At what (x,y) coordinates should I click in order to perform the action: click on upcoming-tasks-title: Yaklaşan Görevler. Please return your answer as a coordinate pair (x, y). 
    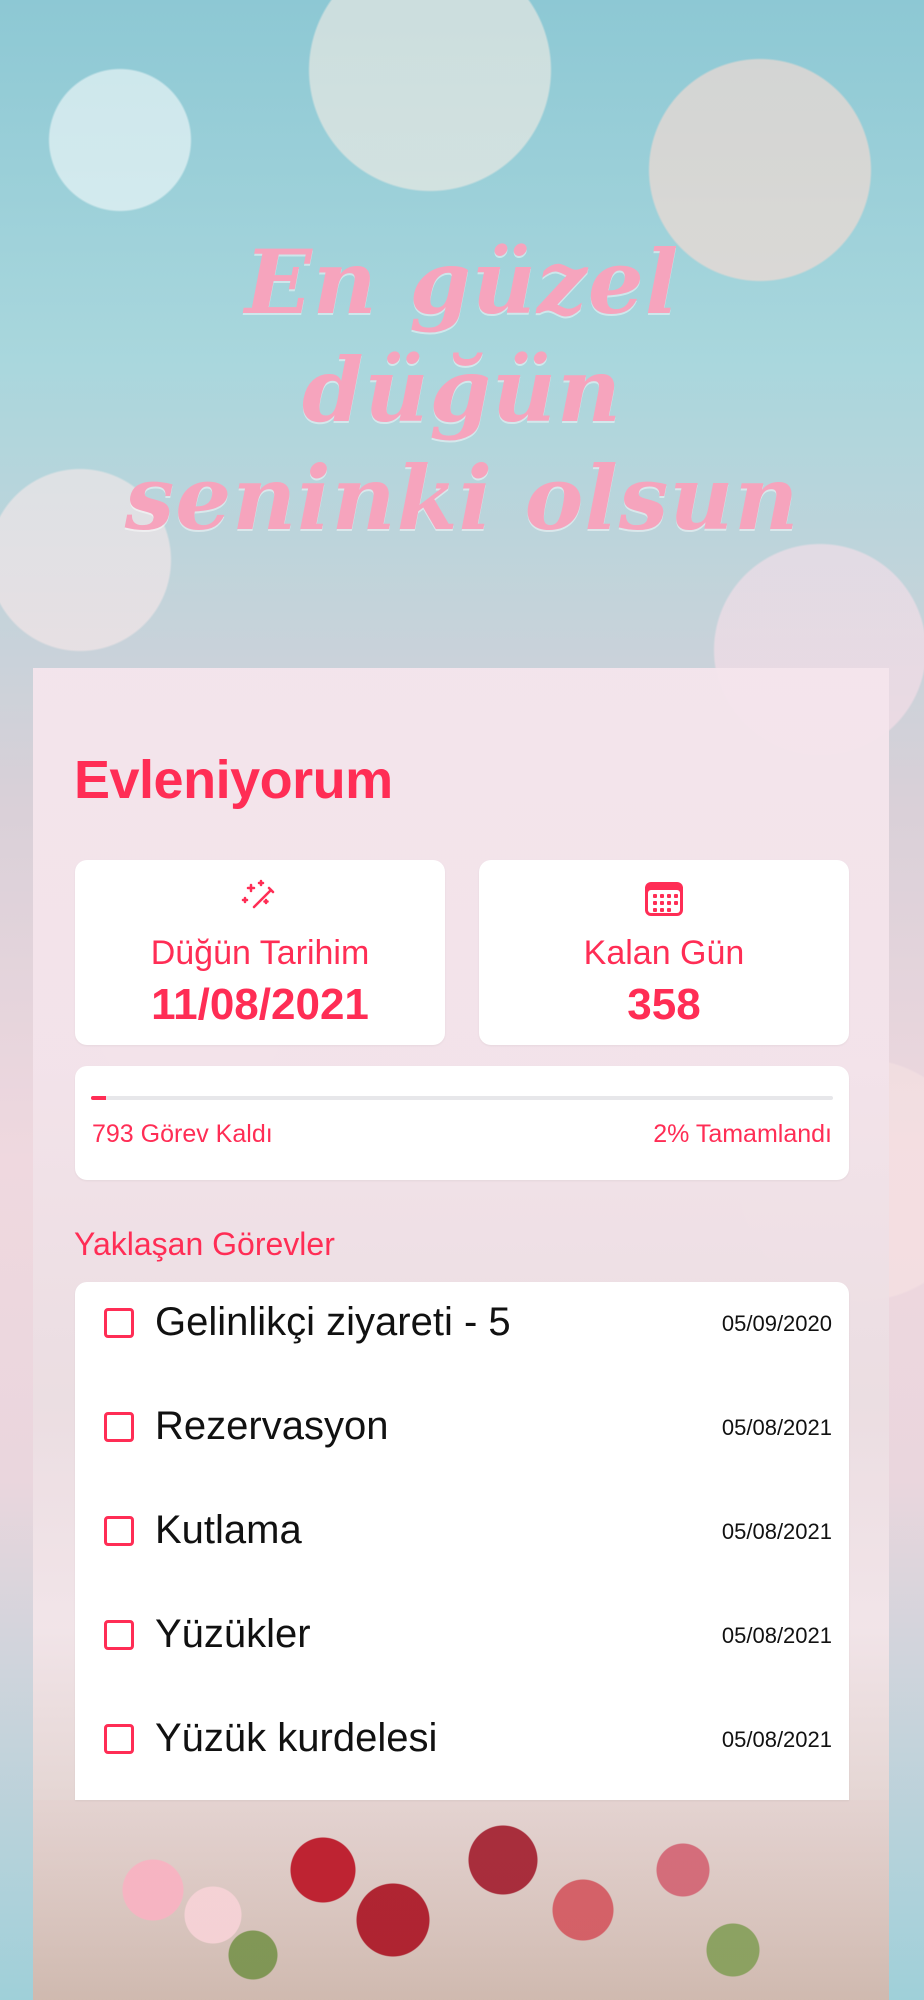
    Looking at the image, I should click on (204, 1244).